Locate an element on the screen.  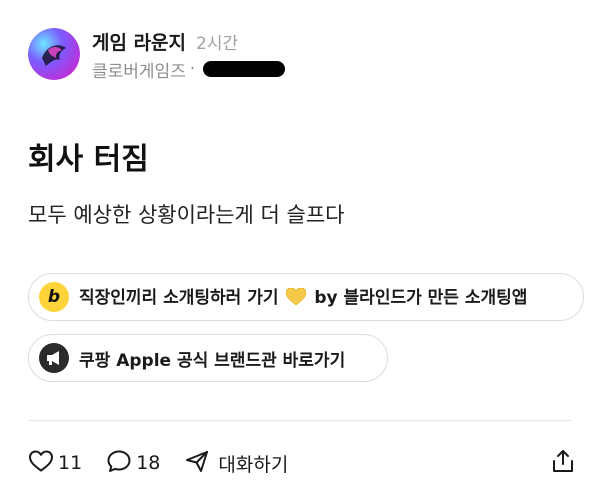
heart-icon is located at coordinates (41, 463).